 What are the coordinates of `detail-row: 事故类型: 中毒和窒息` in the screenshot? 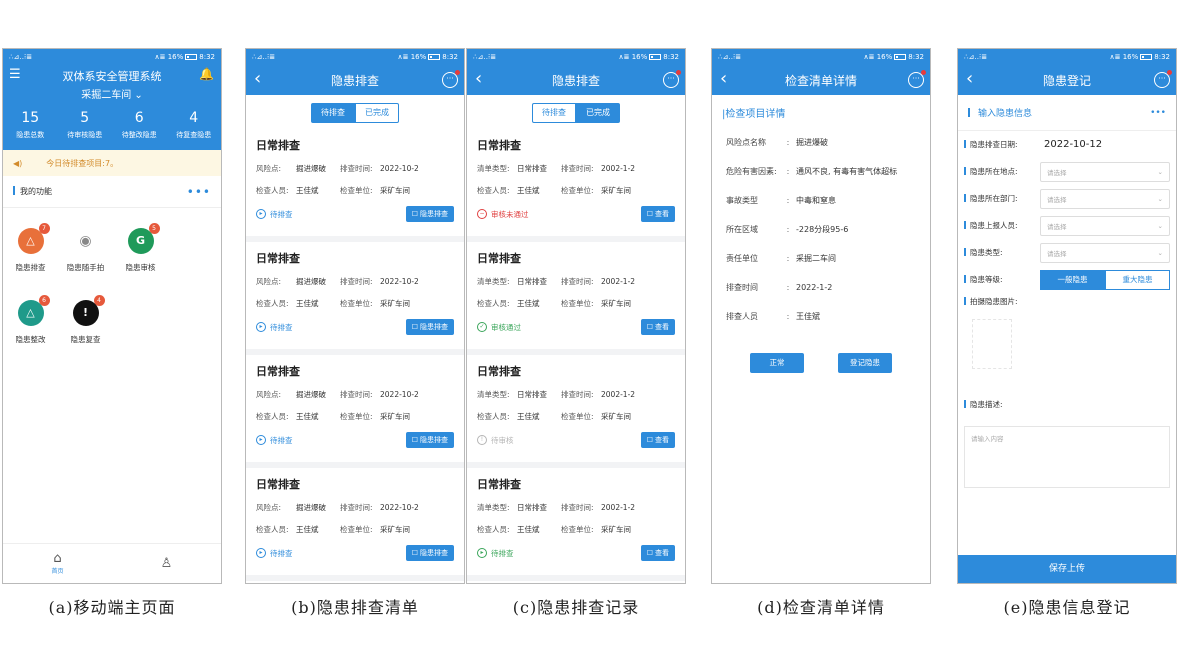 It's located at (821, 200).